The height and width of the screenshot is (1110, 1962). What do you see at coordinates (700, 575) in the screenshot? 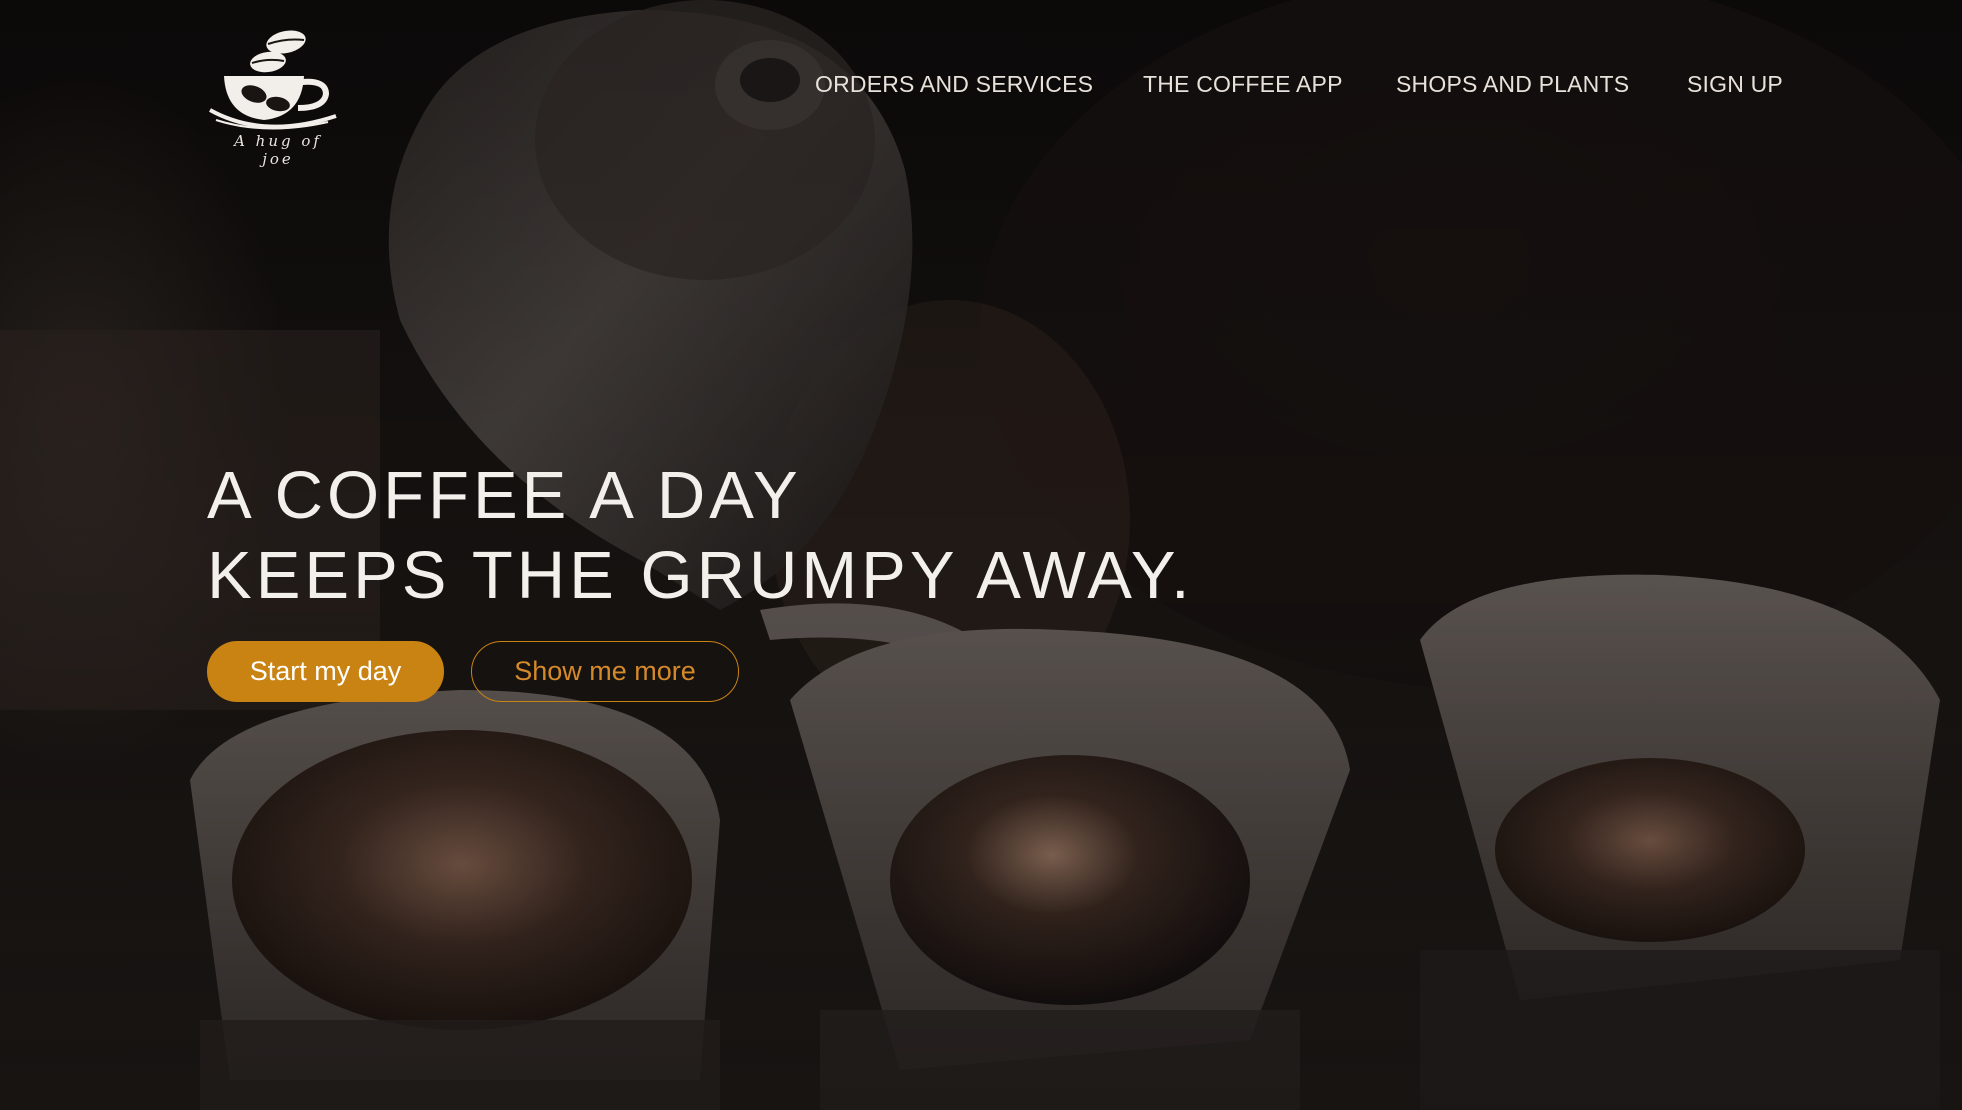
I see `hero-headline-line-2: KEEPS THE GRUMPY AWAY.` at bounding box center [700, 575].